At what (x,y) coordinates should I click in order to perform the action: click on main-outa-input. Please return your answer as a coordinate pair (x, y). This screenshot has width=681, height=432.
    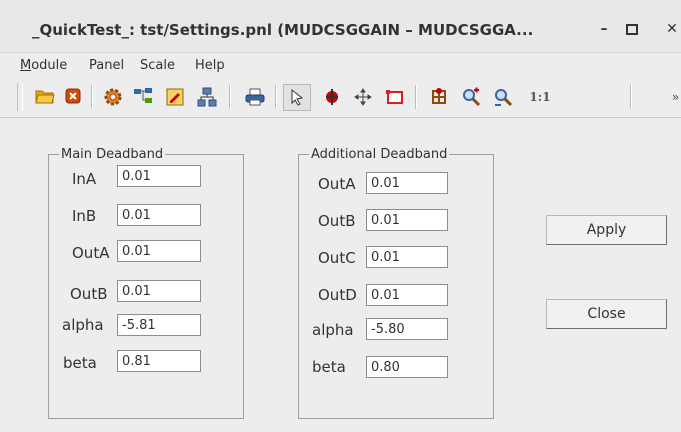
    Looking at the image, I should click on (159, 251).